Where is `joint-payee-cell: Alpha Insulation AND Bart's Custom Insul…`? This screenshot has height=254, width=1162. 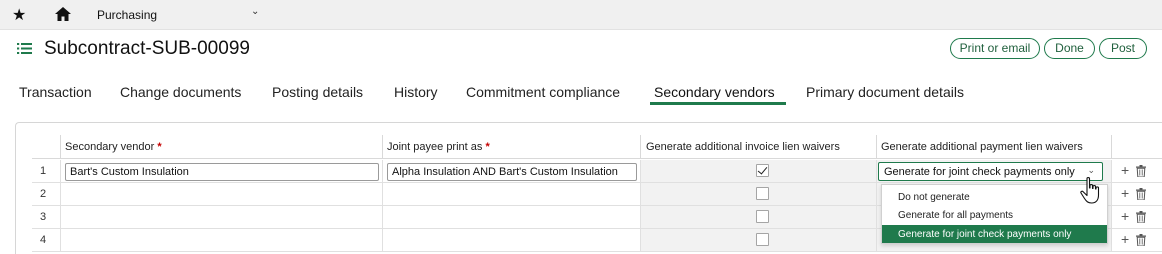
joint-payee-cell: Alpha Insulation AND Bart's Custom Insul… is located at coordinates (512, 171).